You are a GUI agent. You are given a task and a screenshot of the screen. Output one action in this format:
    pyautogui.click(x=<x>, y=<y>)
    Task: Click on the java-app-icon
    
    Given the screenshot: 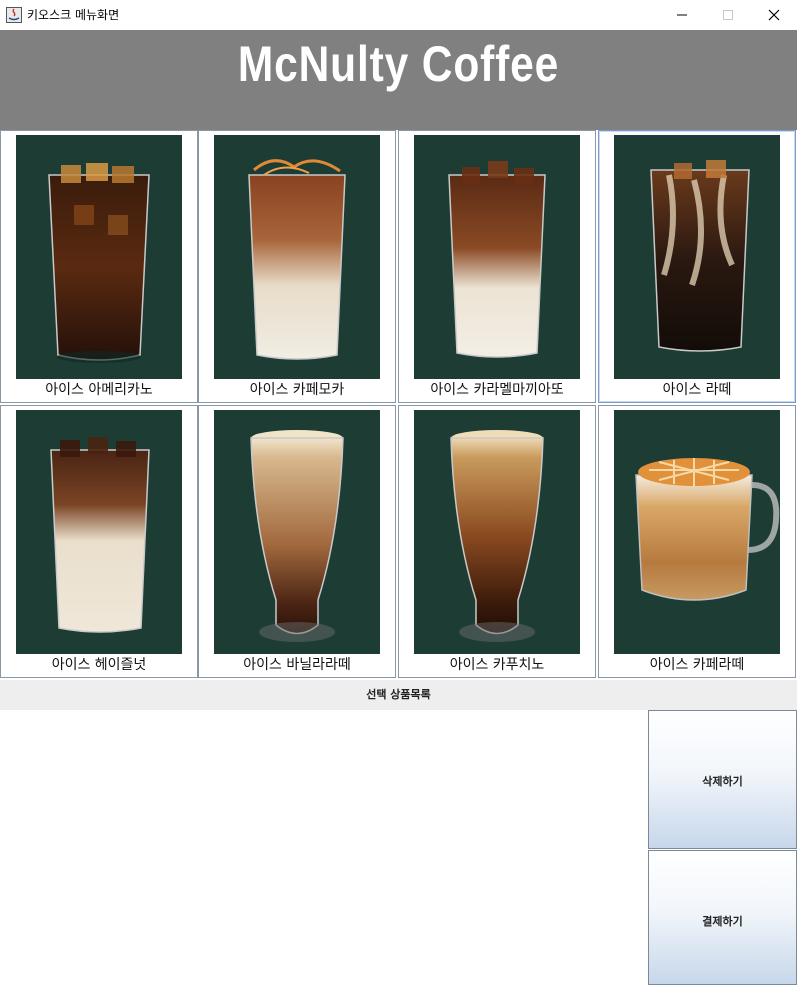 What is the action you would take?
    pyautogui.click(x=14, y=15)
    